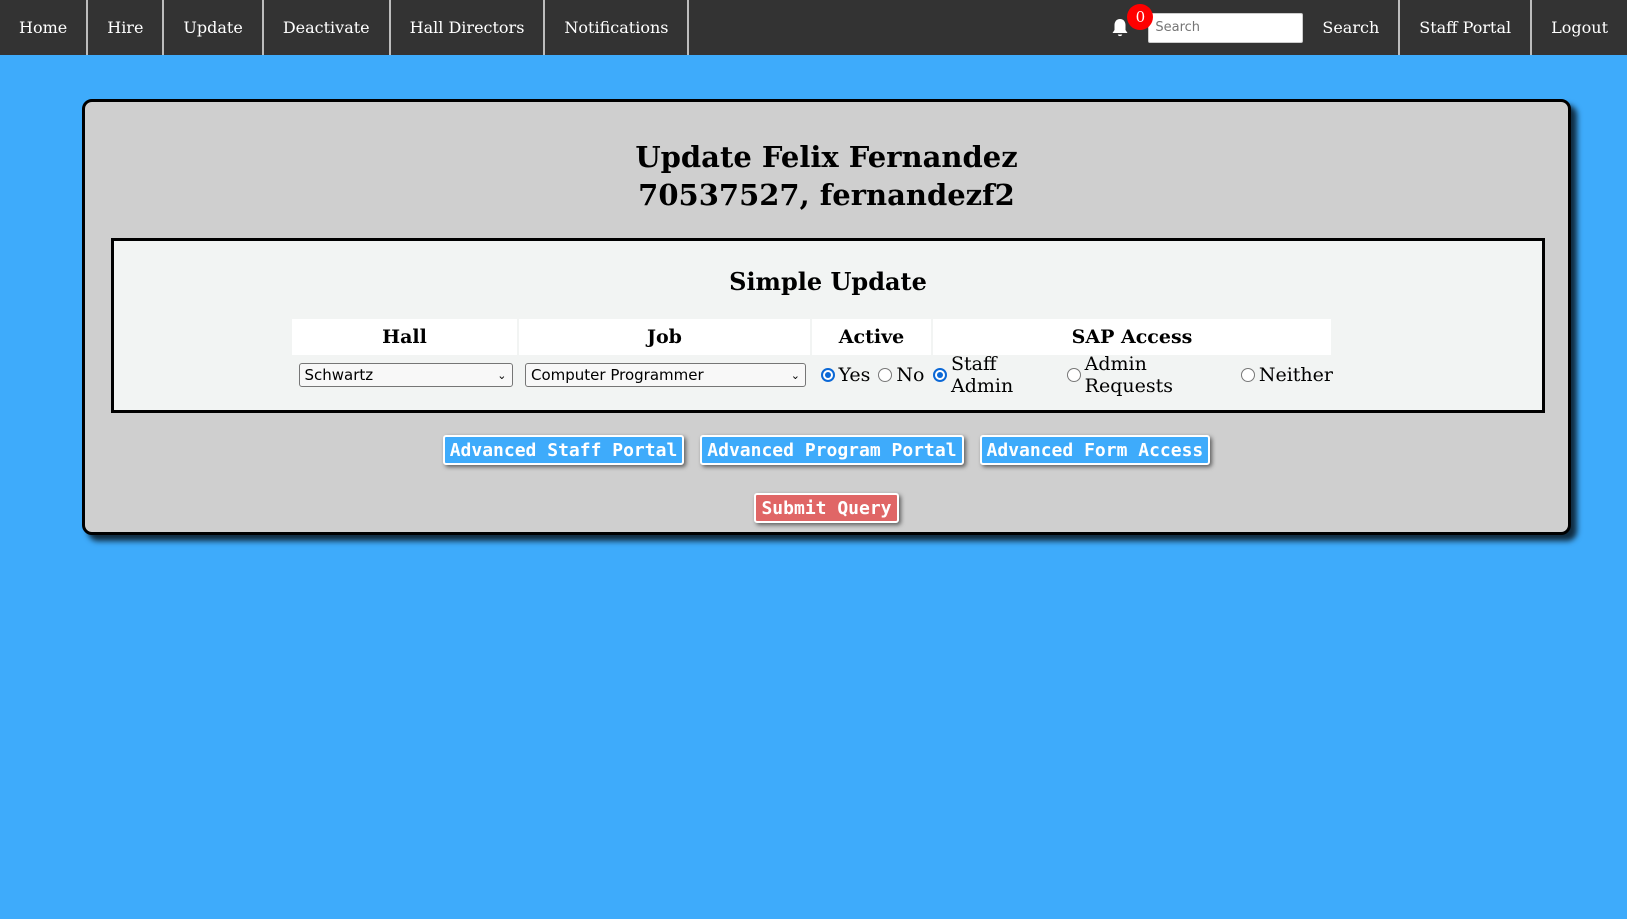 This screenshot has height=919, width=1627. Describe the element at coordinates (327, 27) in the screenshot. I see `nav-deactivate: Deactivate` at that location.